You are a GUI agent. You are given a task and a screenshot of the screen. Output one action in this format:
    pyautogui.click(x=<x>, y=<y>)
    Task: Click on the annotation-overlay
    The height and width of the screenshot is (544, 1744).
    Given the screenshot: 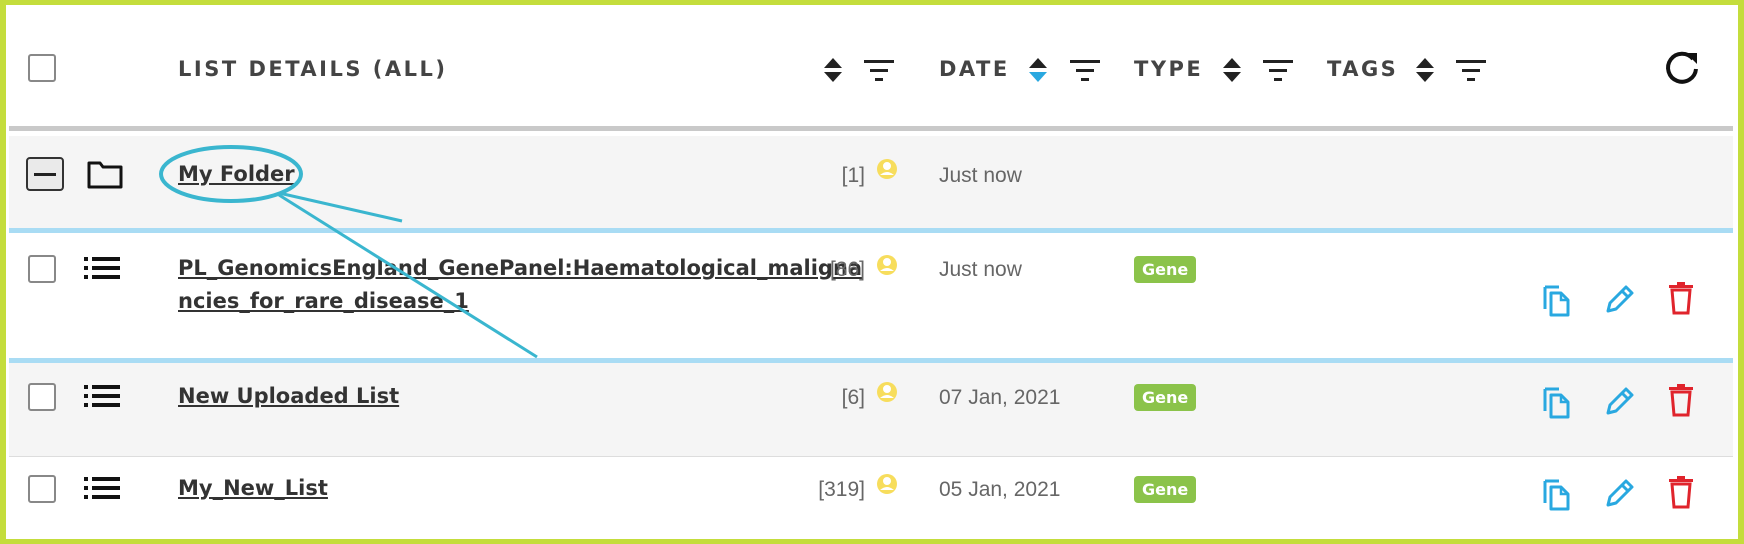 What is the action you would take?
    pyautogui.click(x=348, y=252)
    